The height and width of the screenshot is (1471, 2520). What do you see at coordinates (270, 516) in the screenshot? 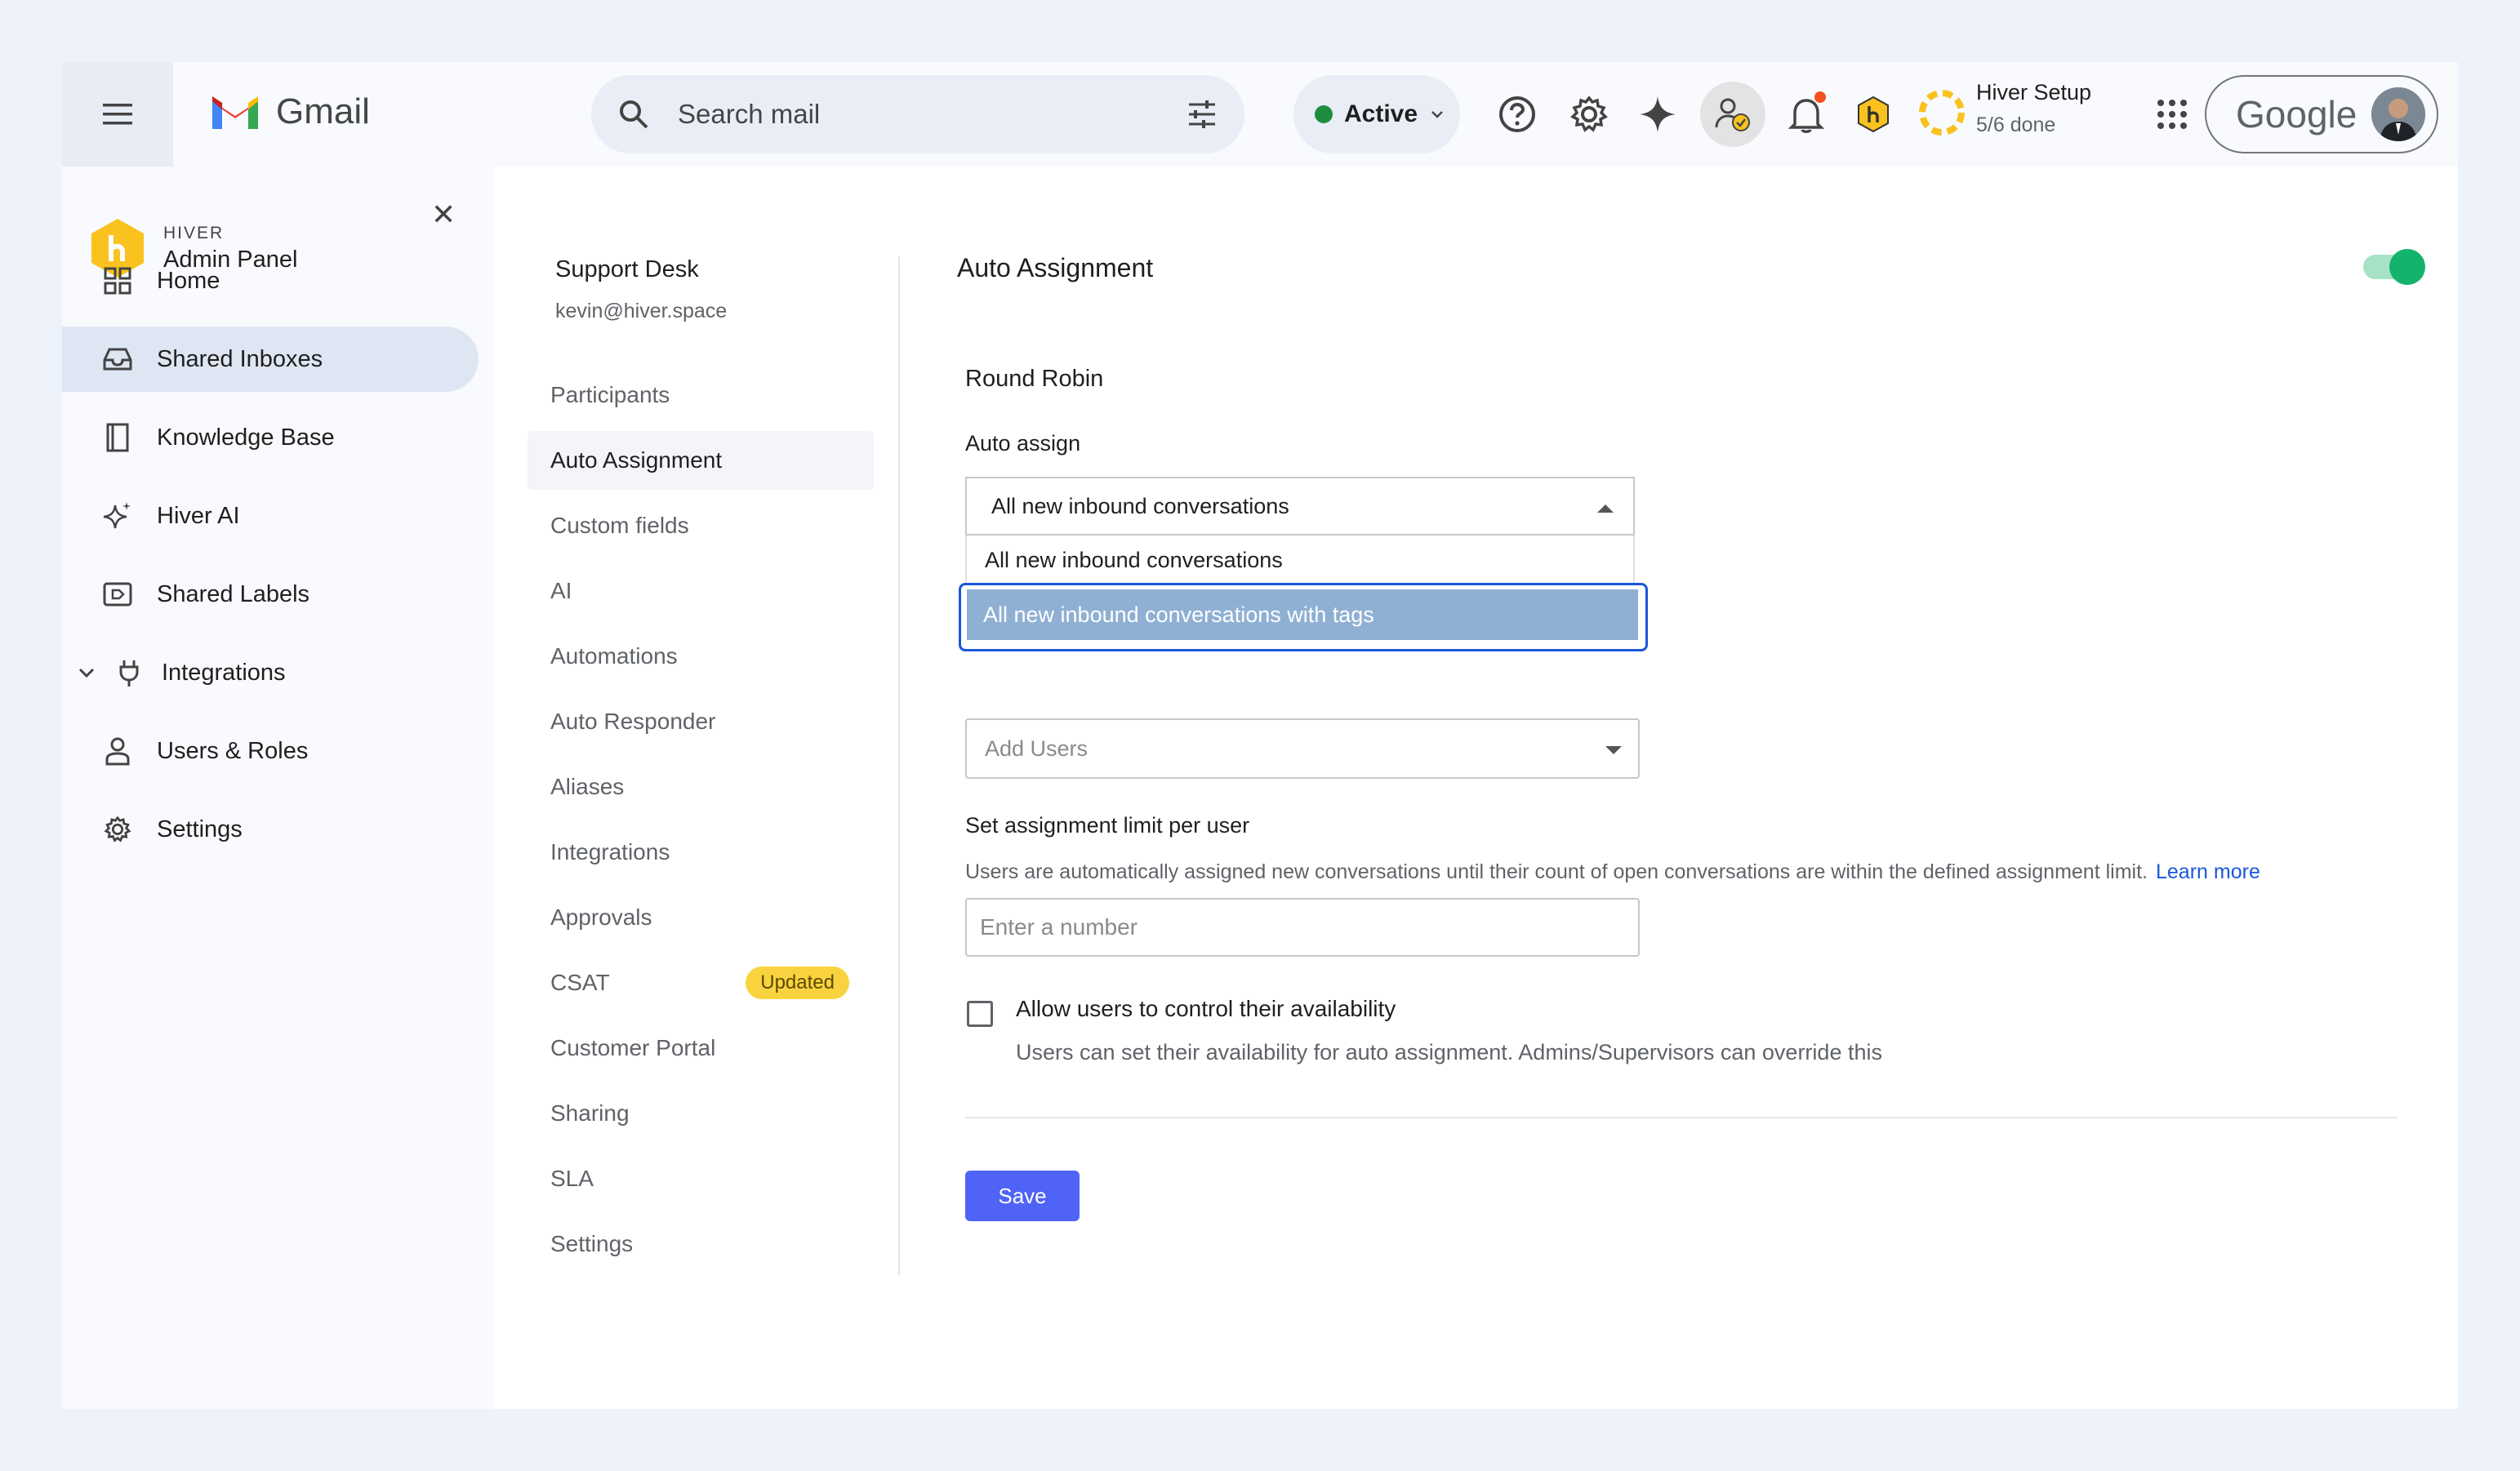
I see `sidebar-item-hiver-ai: Hiver AI` at bounding box center [270, 516].